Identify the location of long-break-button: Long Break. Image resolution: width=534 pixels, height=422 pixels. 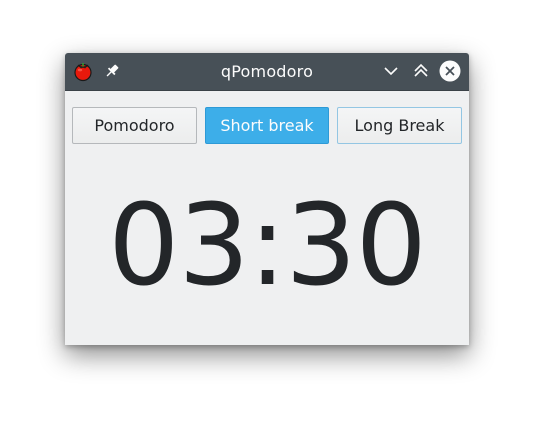
(399, 125).